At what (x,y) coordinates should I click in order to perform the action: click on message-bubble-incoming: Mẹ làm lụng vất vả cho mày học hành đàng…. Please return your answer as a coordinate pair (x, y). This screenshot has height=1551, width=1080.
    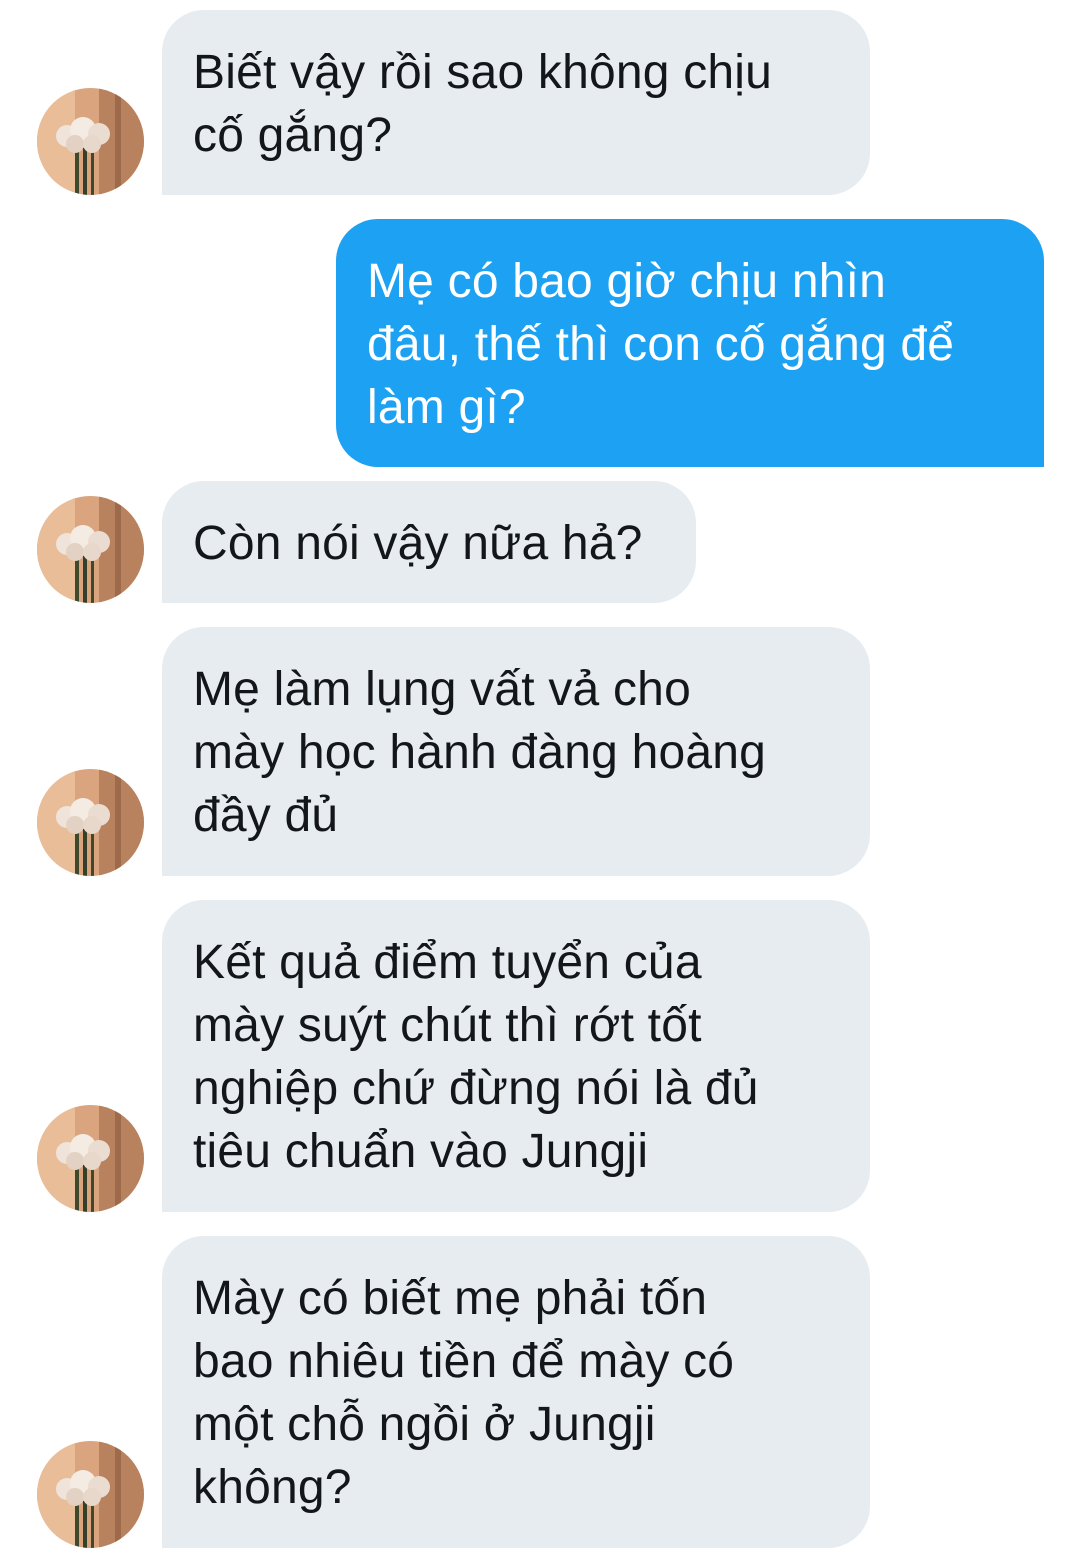
    Looking at the image, I should click on (516, 751).